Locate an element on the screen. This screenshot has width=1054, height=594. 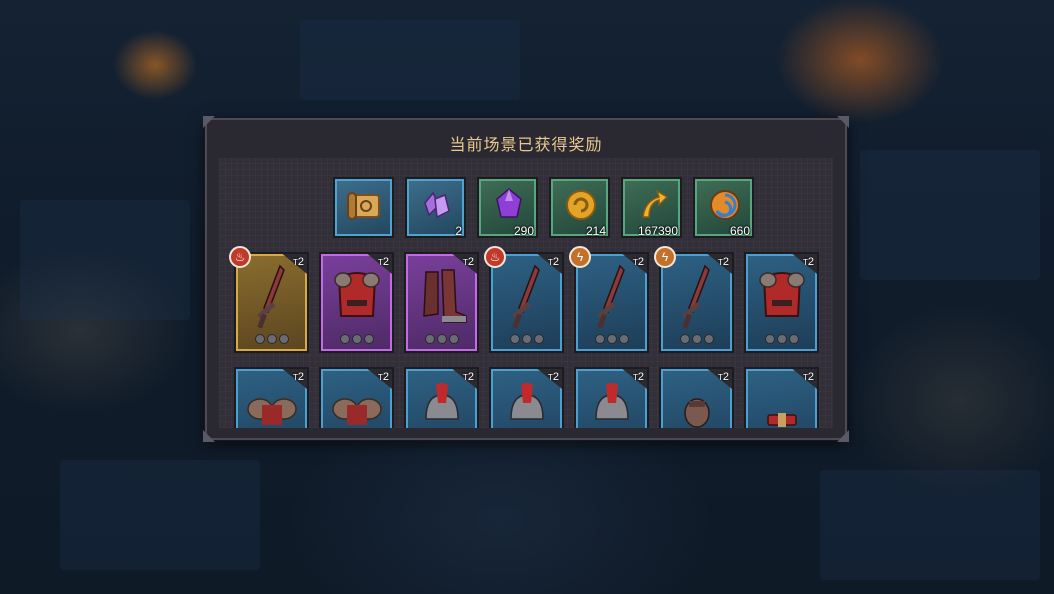
boots-icon is located at coordinates (445, 296).